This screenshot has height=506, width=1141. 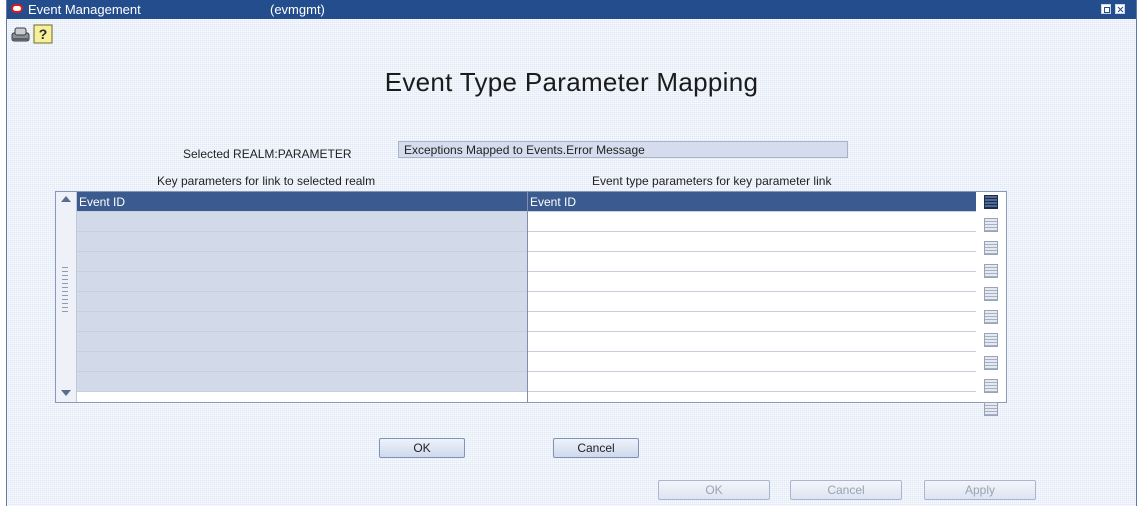 I want to click on title-bar: Event Management (evmgmt), so click(x=571, y=9).